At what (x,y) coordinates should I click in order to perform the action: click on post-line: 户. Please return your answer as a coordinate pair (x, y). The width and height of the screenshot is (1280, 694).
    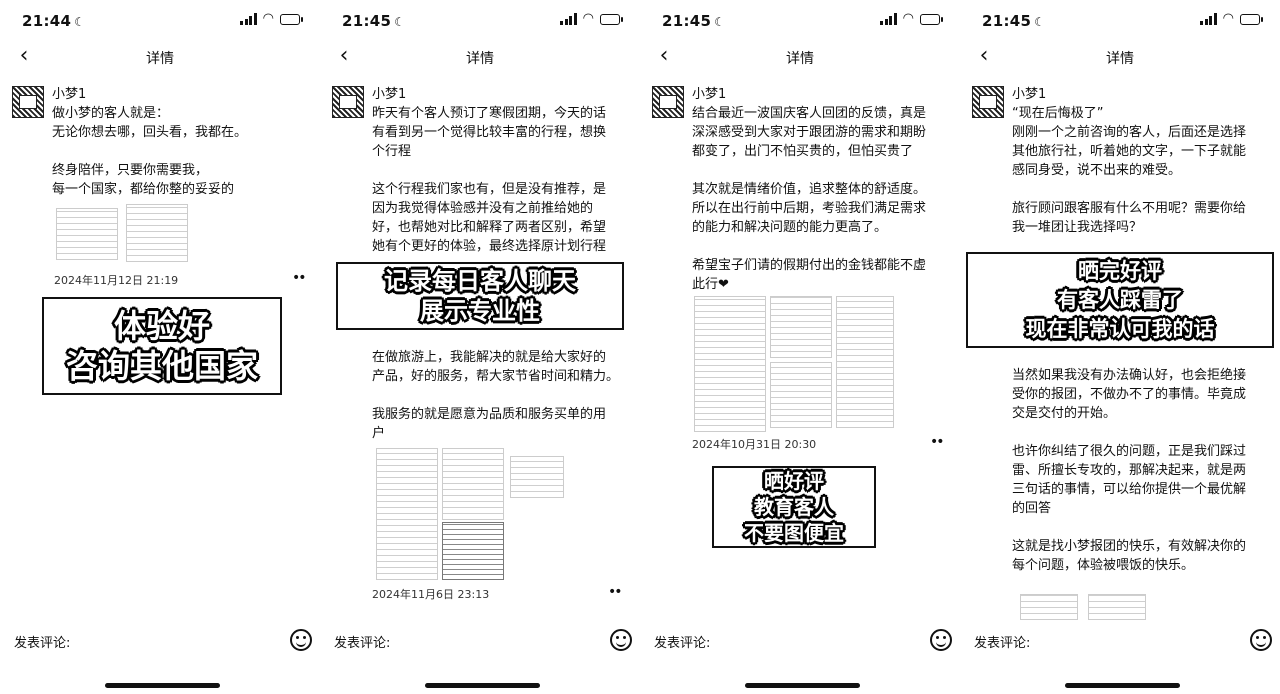
    Looking at the image, I should click on (379, 433).